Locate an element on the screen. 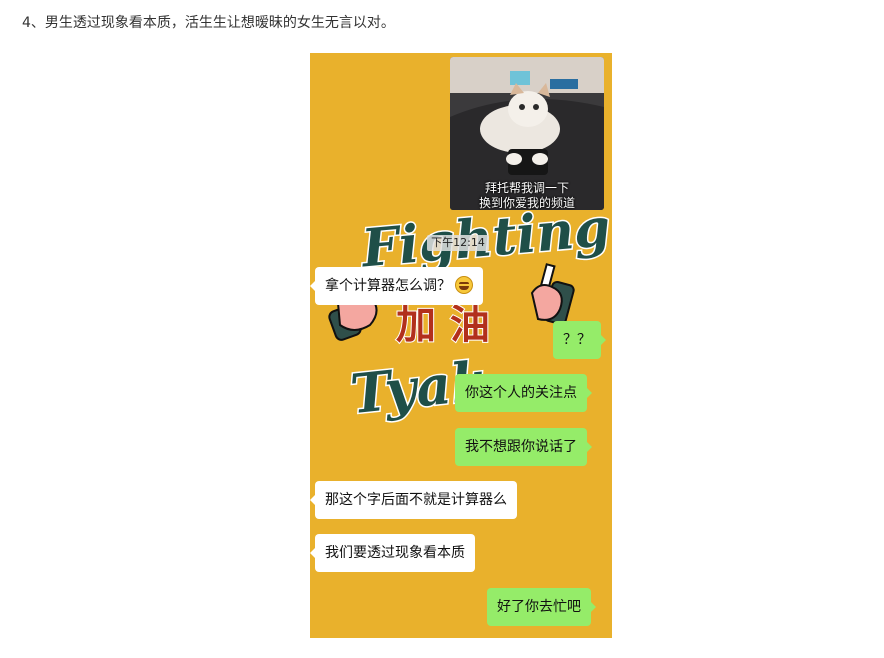 Image resolution: width=884 pixels, height=658 pixels. message-text: 那这个字后面不就是计算器么 is located at coordinates (416, 500).